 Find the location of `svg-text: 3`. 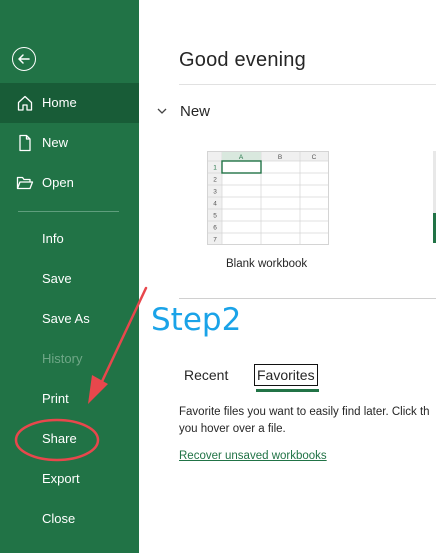

svg-text: 3 is located at coordinates (215, 192).